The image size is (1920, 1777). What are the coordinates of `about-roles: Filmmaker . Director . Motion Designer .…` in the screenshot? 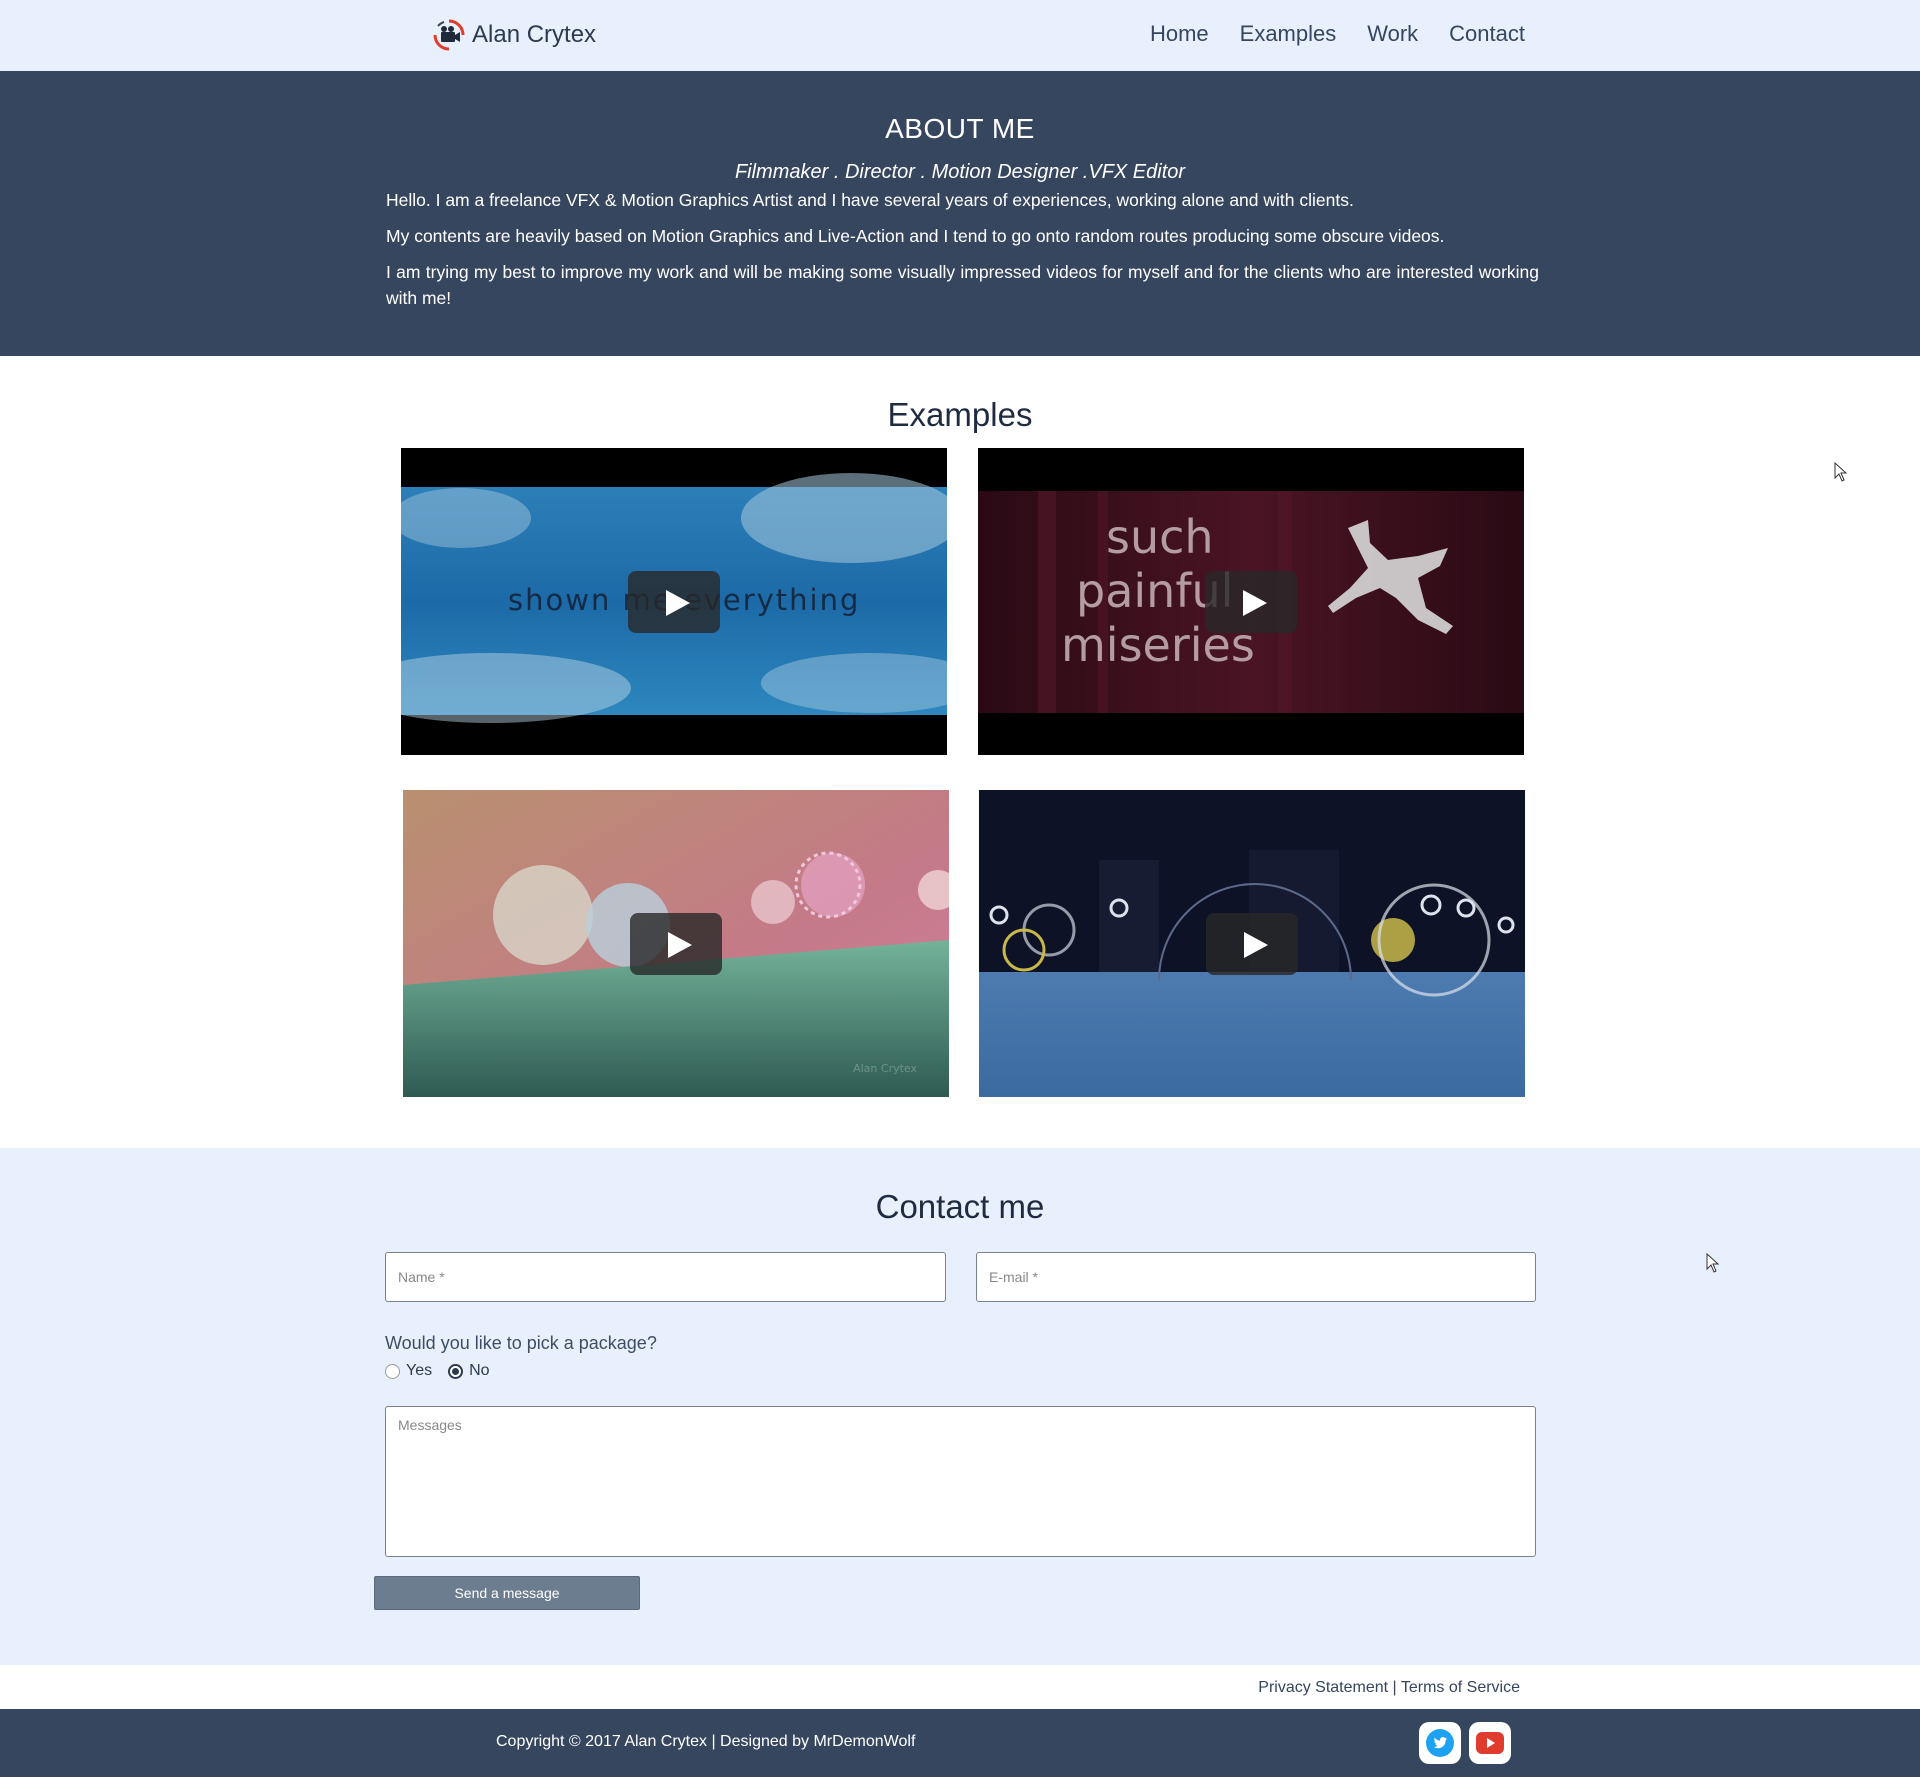 It's located at (960, 172).